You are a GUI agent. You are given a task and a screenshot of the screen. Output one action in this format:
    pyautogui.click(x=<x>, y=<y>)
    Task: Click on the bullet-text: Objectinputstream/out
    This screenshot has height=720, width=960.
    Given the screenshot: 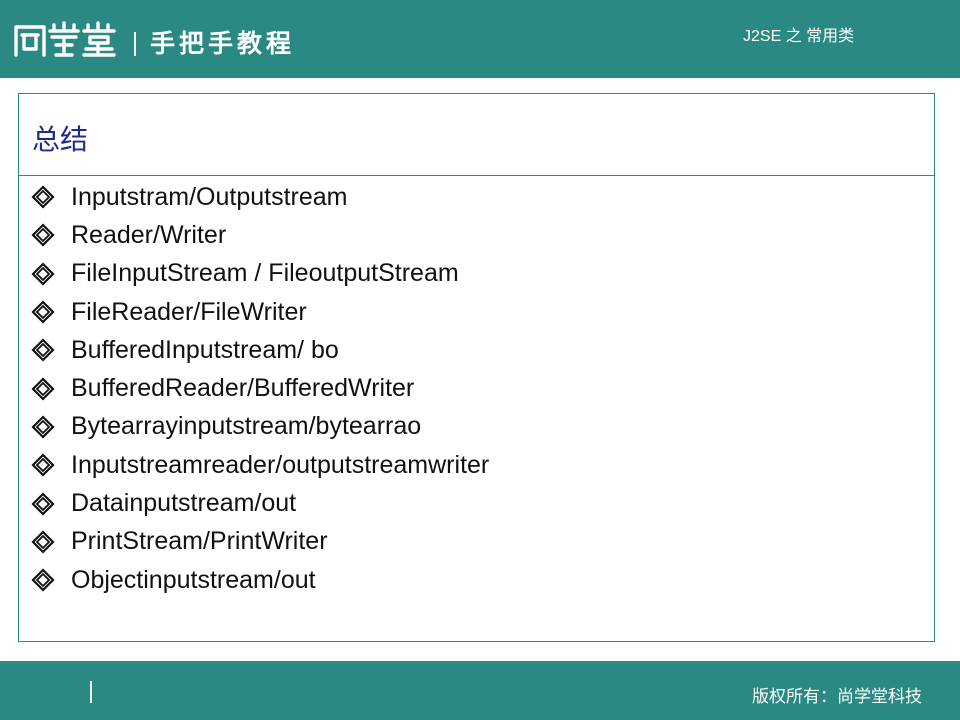 What is the action you would take?
    pyautogui.click(x=193, y=579)
    